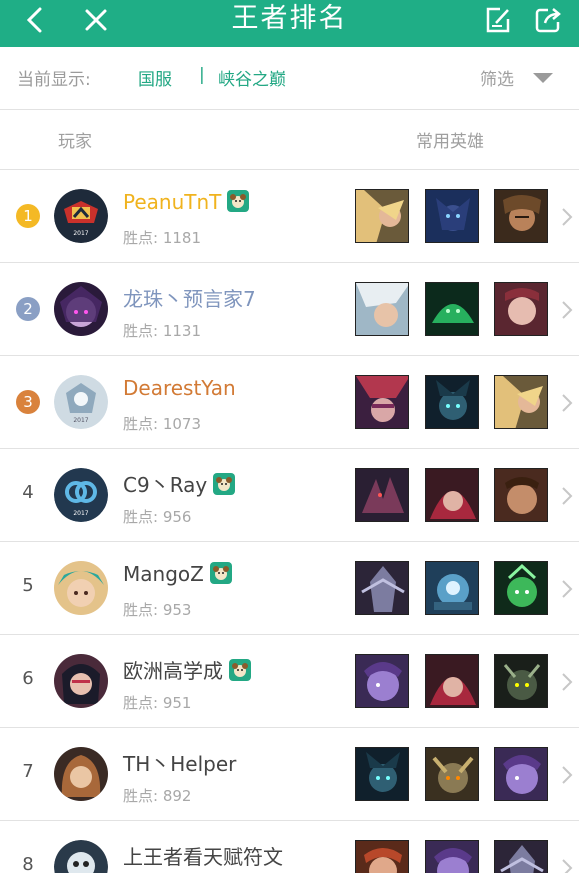  What do you see at coordinates (203, 855) in the screenshot?
I see `player-name: 上王者看天赋符文` at bounding box center [203, 855].